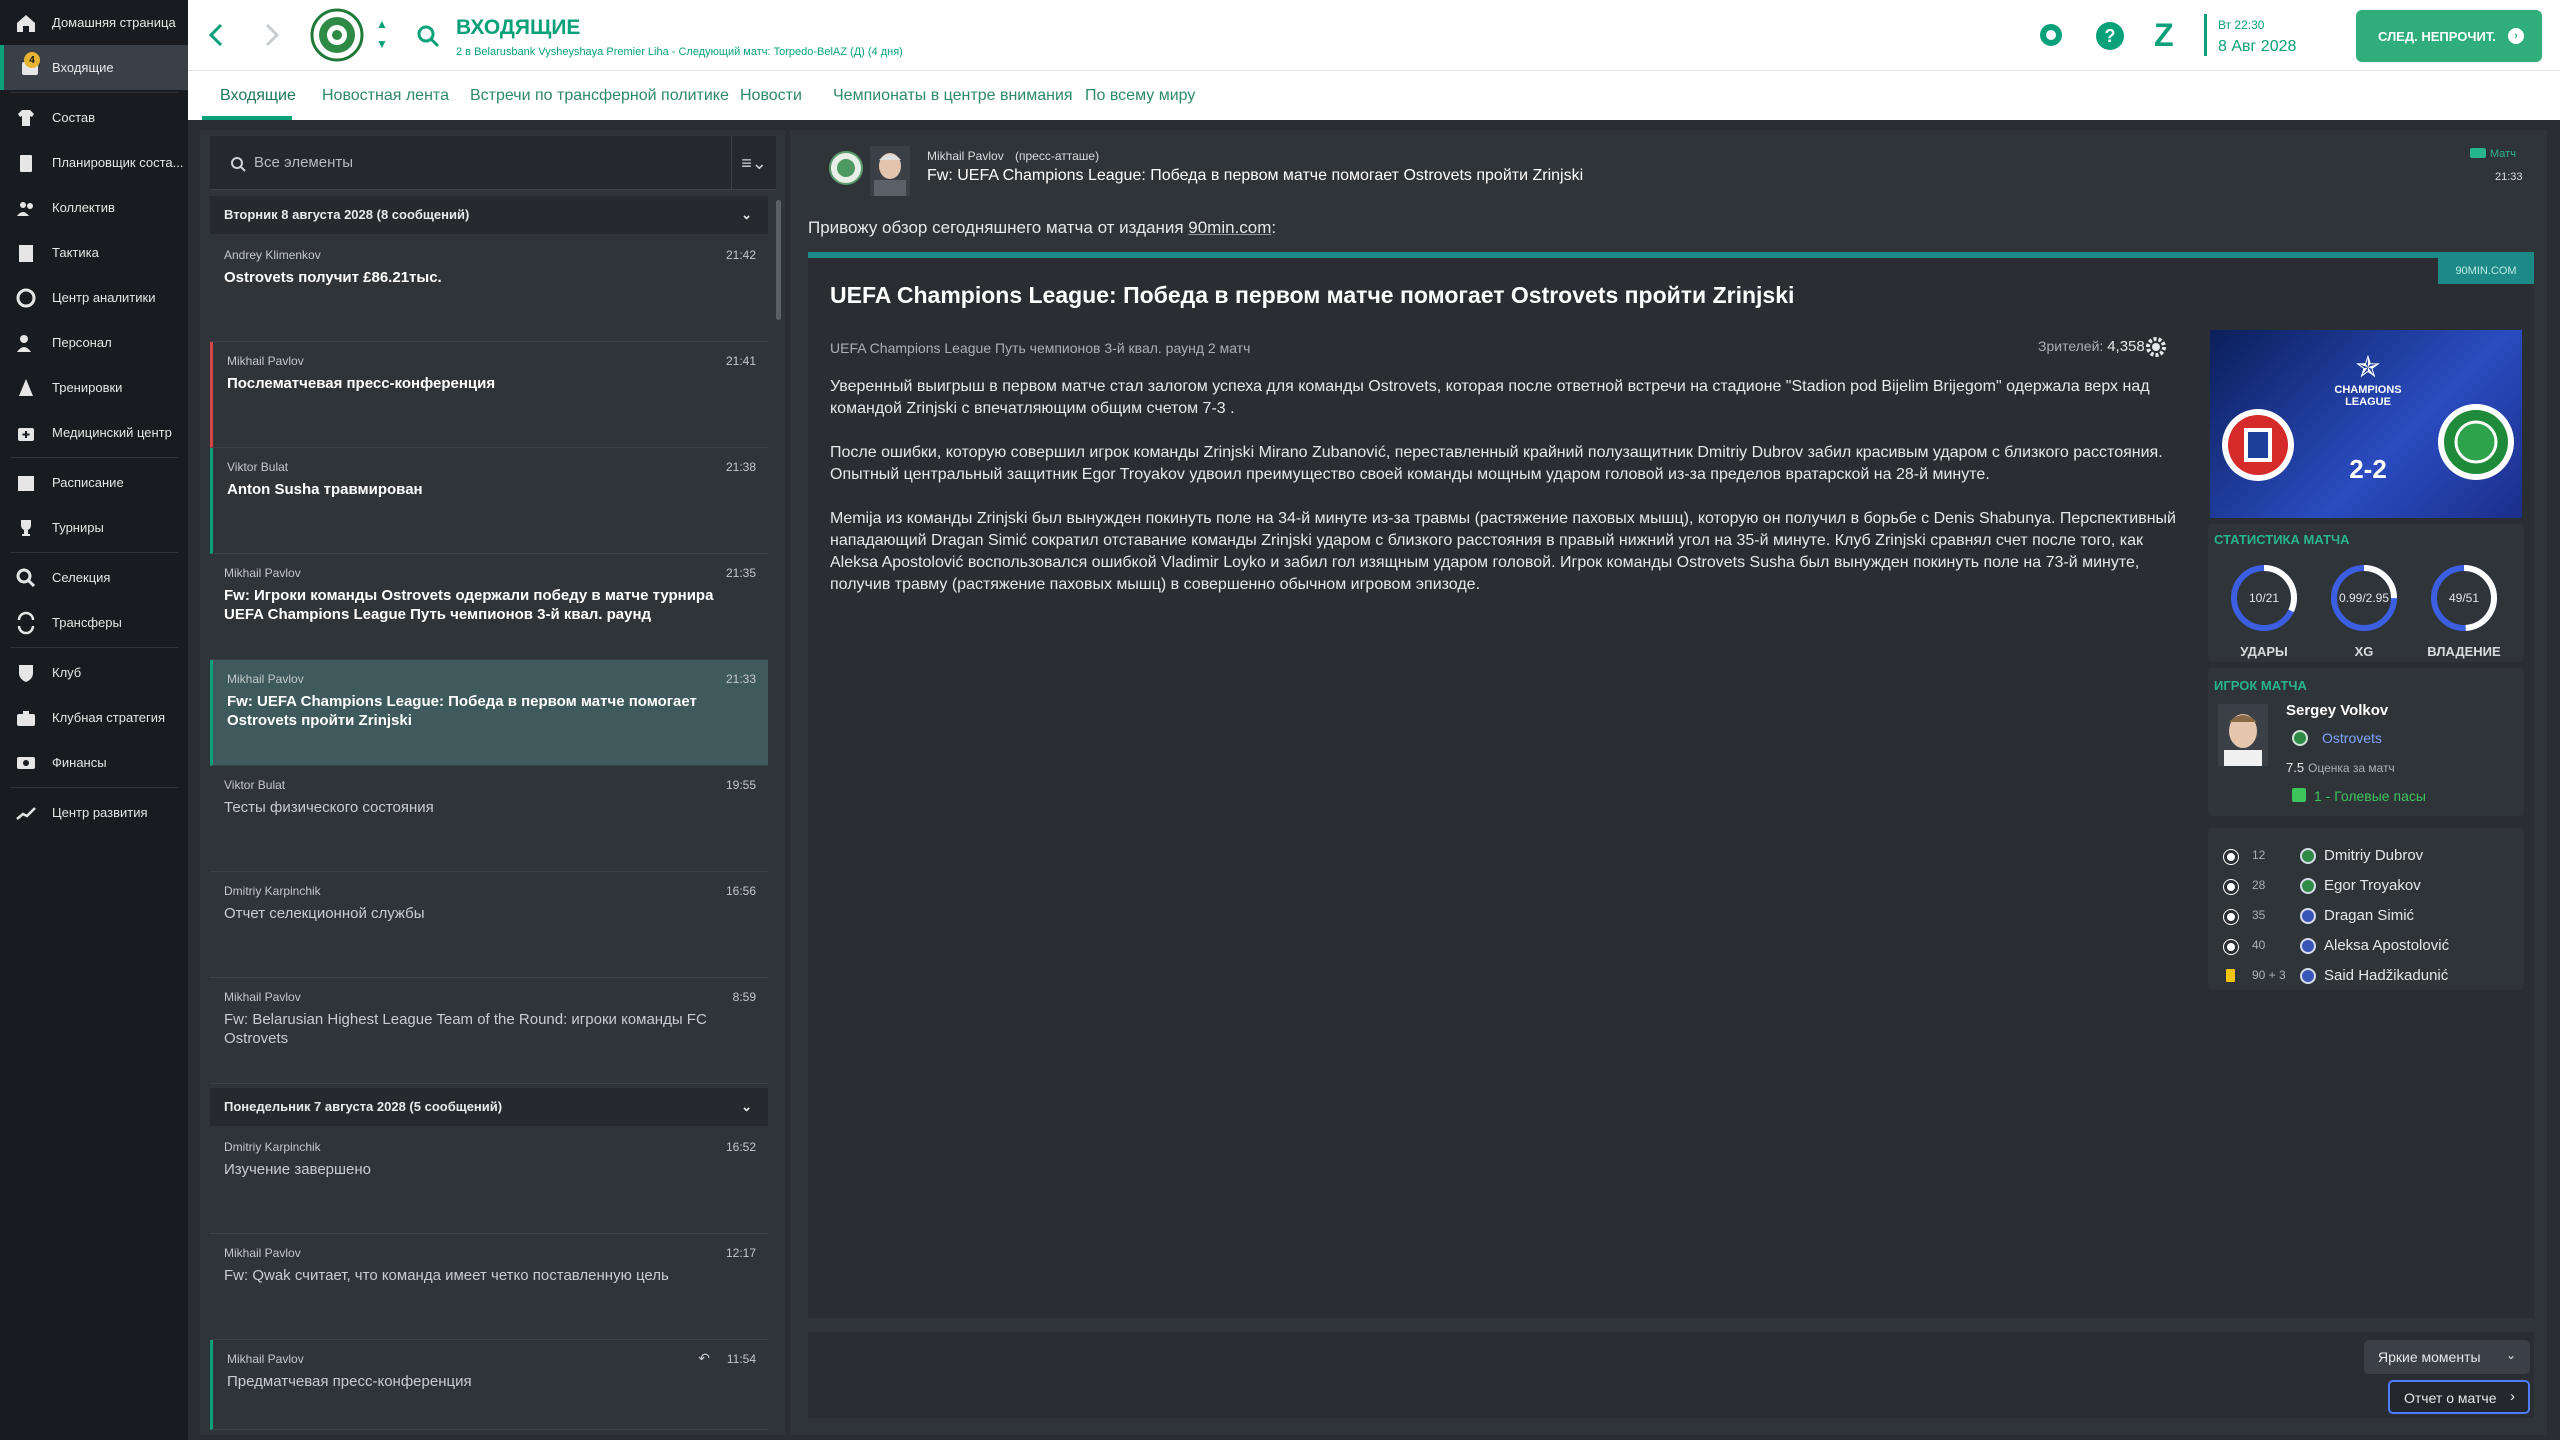 Image resolution: width=2560 pixels, height=1440 pixels. I want to click on sender-name: Mikhail Pavlov, so click(965, 156).